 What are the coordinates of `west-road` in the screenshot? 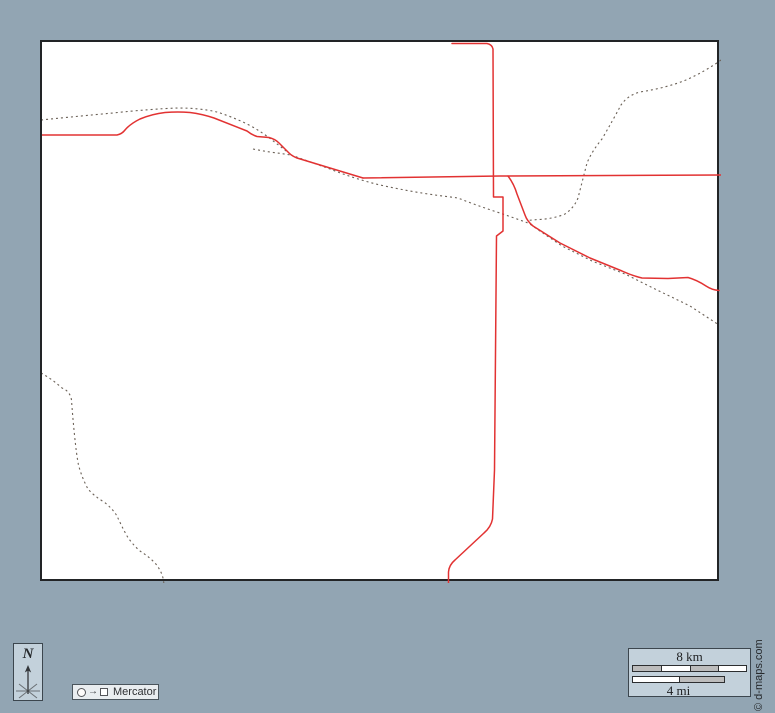 It's located at (203, 145).